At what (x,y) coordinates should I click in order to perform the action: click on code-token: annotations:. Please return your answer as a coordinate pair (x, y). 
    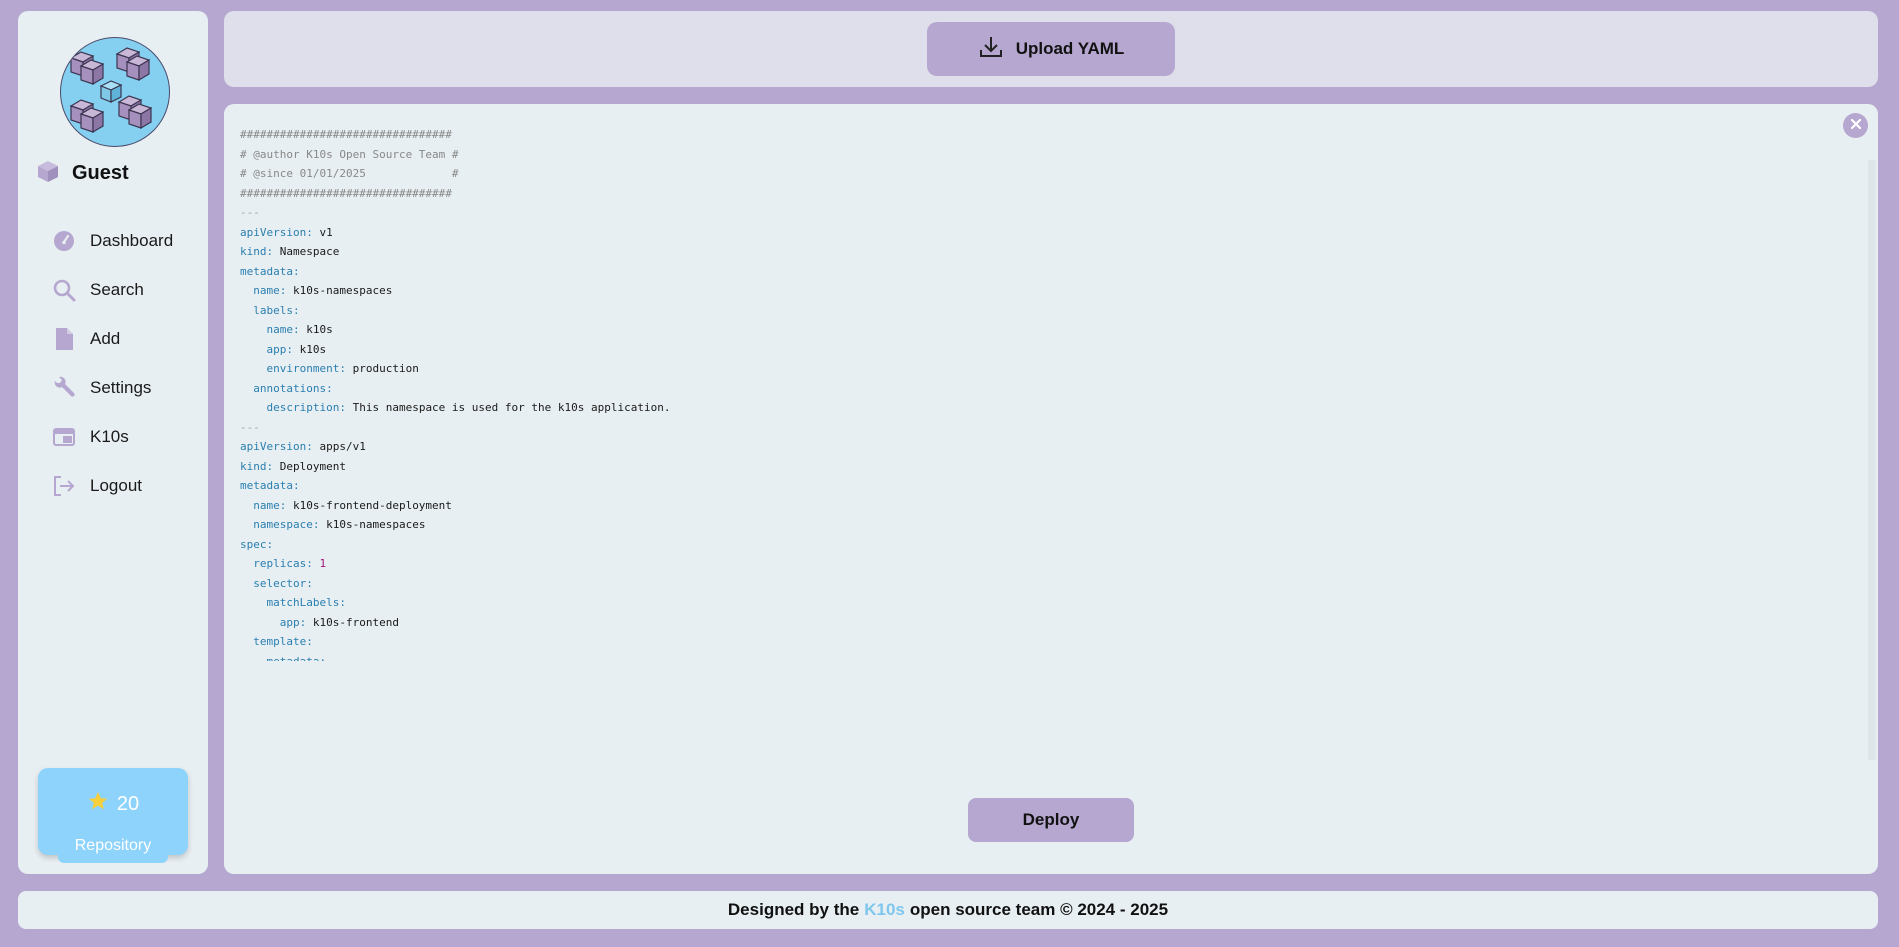
    Looking at the image, I should click on (286, 388).